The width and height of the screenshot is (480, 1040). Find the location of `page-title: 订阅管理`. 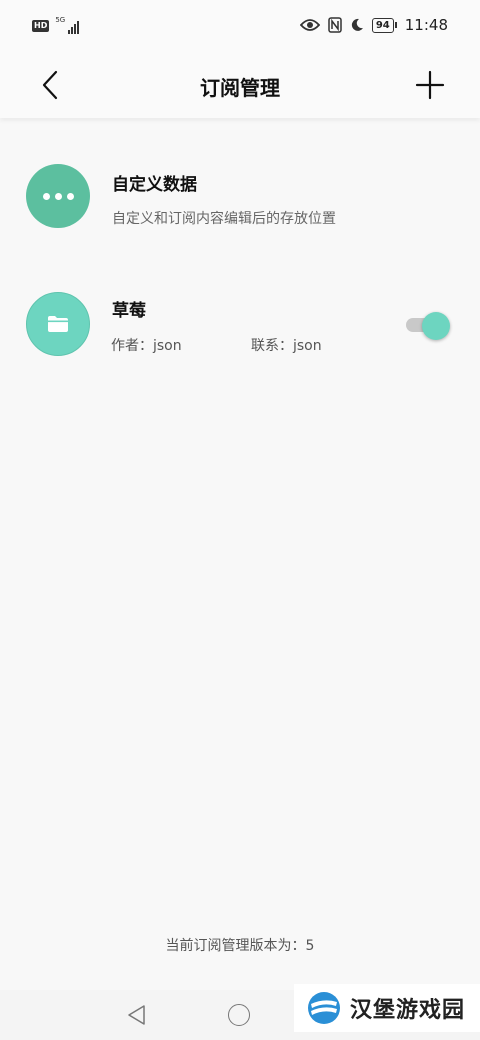

page-title: 订阅管理 is located at coordinates (240, 88).